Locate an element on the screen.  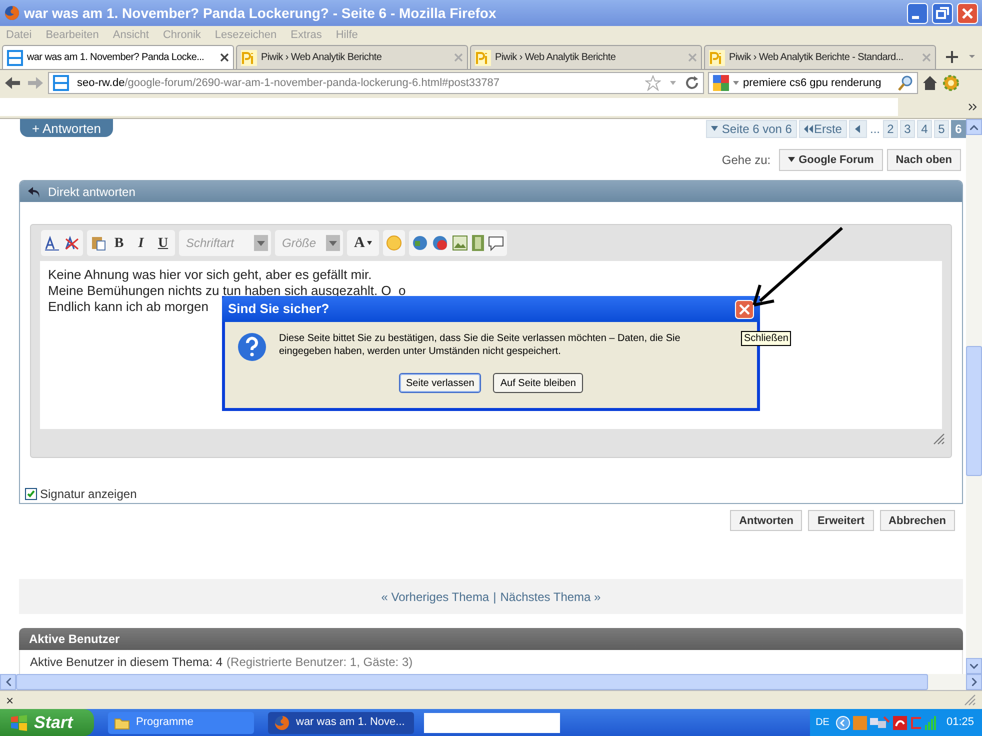
home-icon is located at coordinates (930, 83).